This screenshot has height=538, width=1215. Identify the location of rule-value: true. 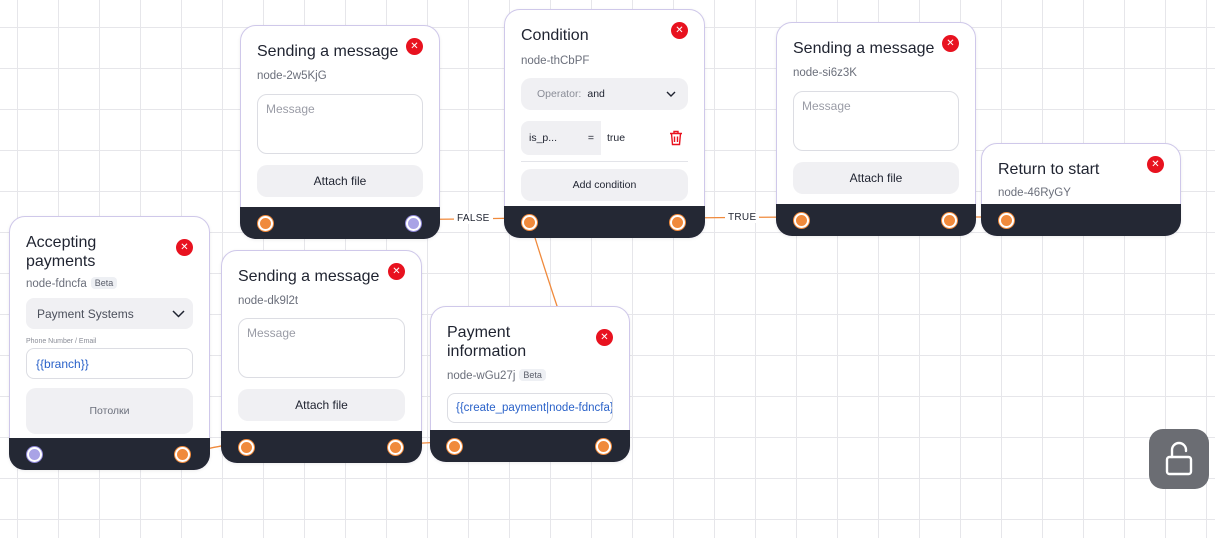
(632, 138).